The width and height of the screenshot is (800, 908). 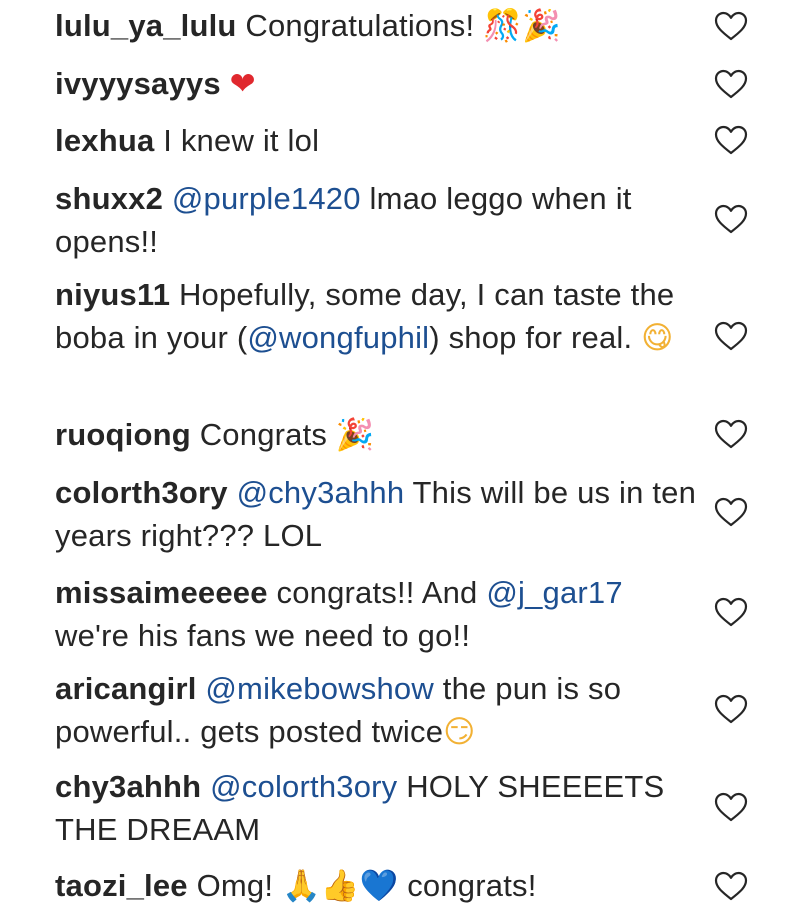 I want to click on emoji: 🎊🎉, so click(x=522, y=26).